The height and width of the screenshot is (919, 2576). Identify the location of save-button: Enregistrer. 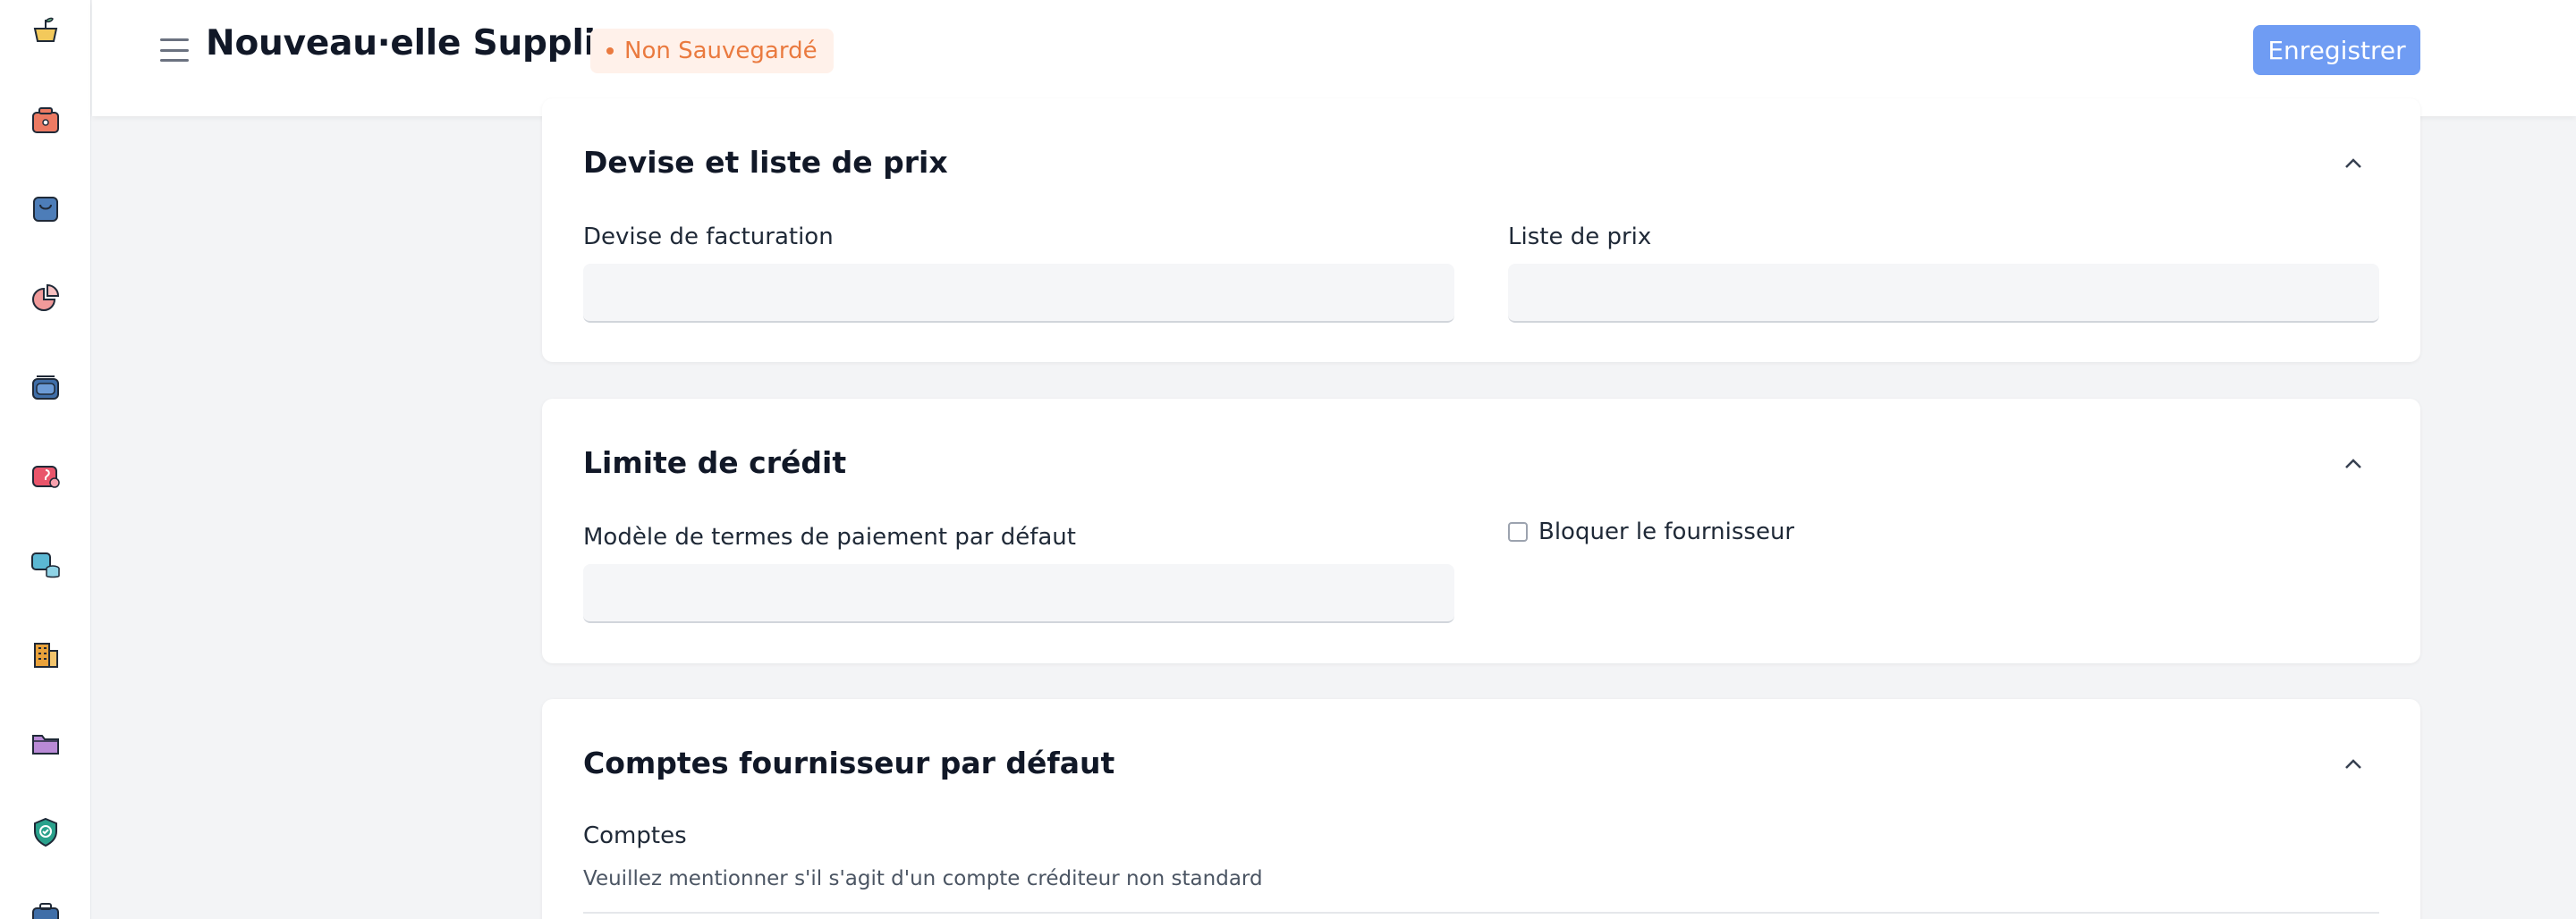
(2336, 50).